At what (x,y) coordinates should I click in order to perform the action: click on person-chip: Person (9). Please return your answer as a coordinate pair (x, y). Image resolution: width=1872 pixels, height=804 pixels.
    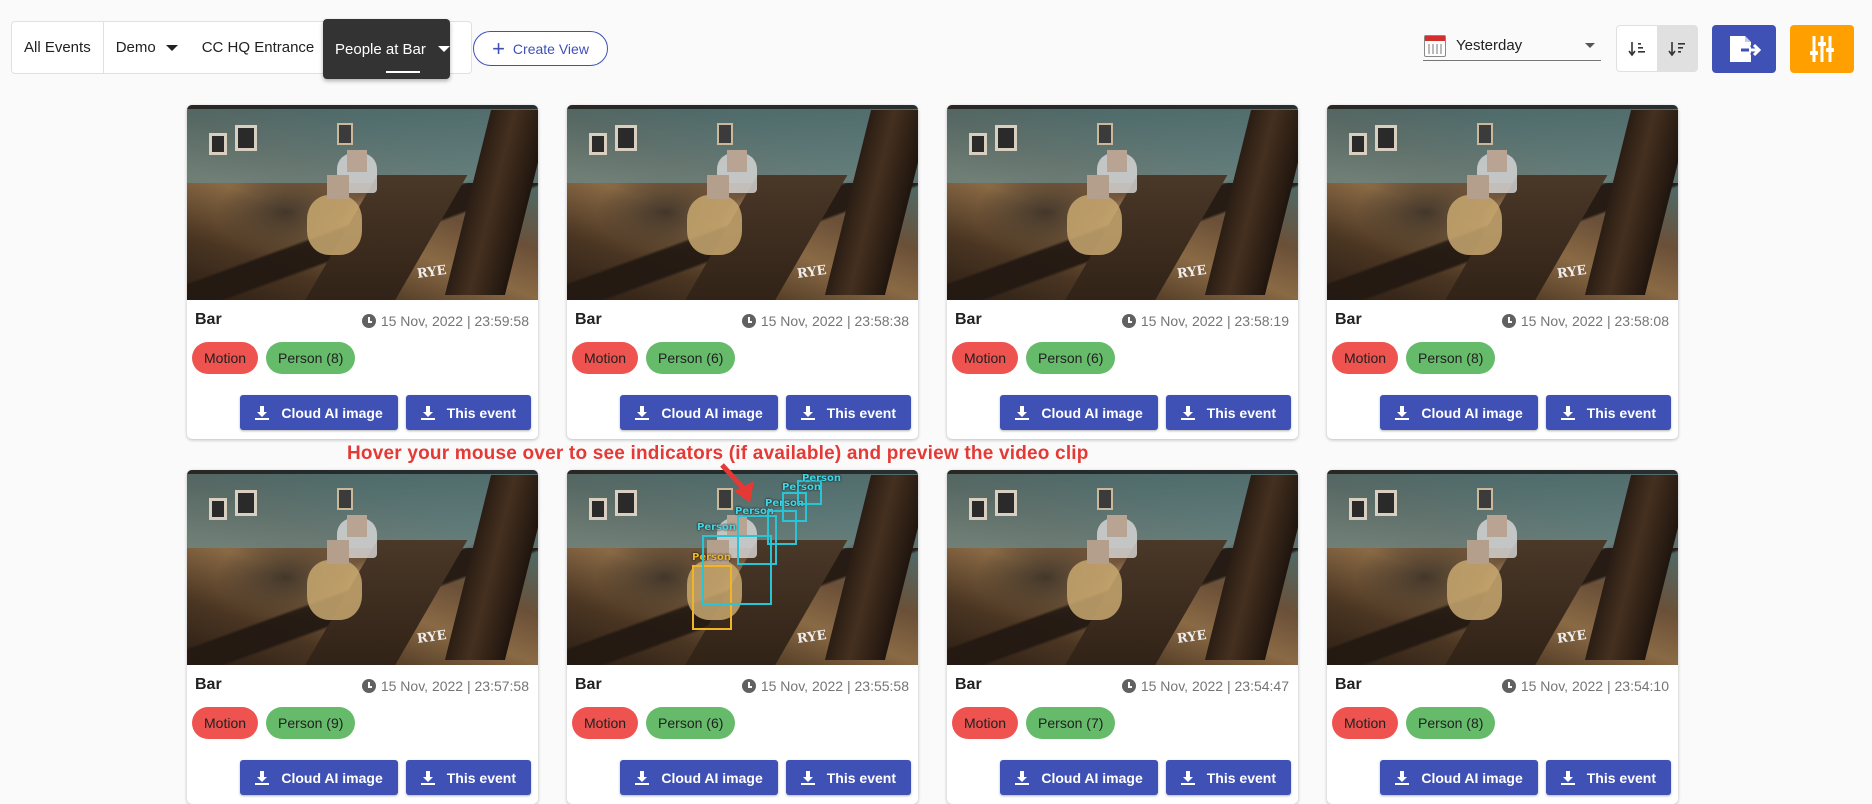
    Looking at the image, I should click on (311, 723).